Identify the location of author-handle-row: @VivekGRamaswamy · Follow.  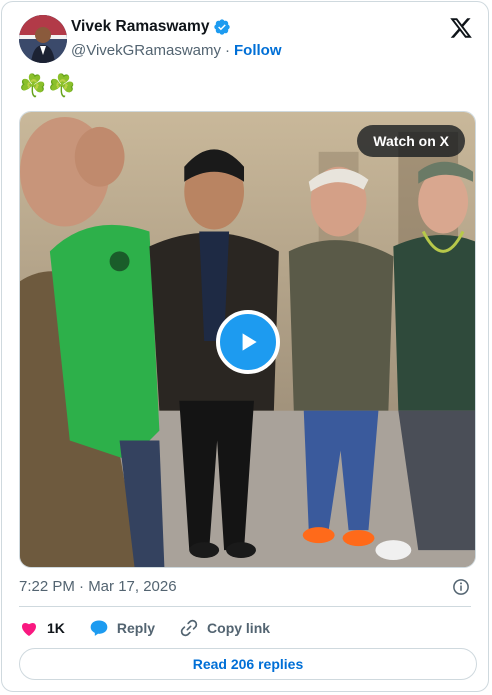
(176, 50).